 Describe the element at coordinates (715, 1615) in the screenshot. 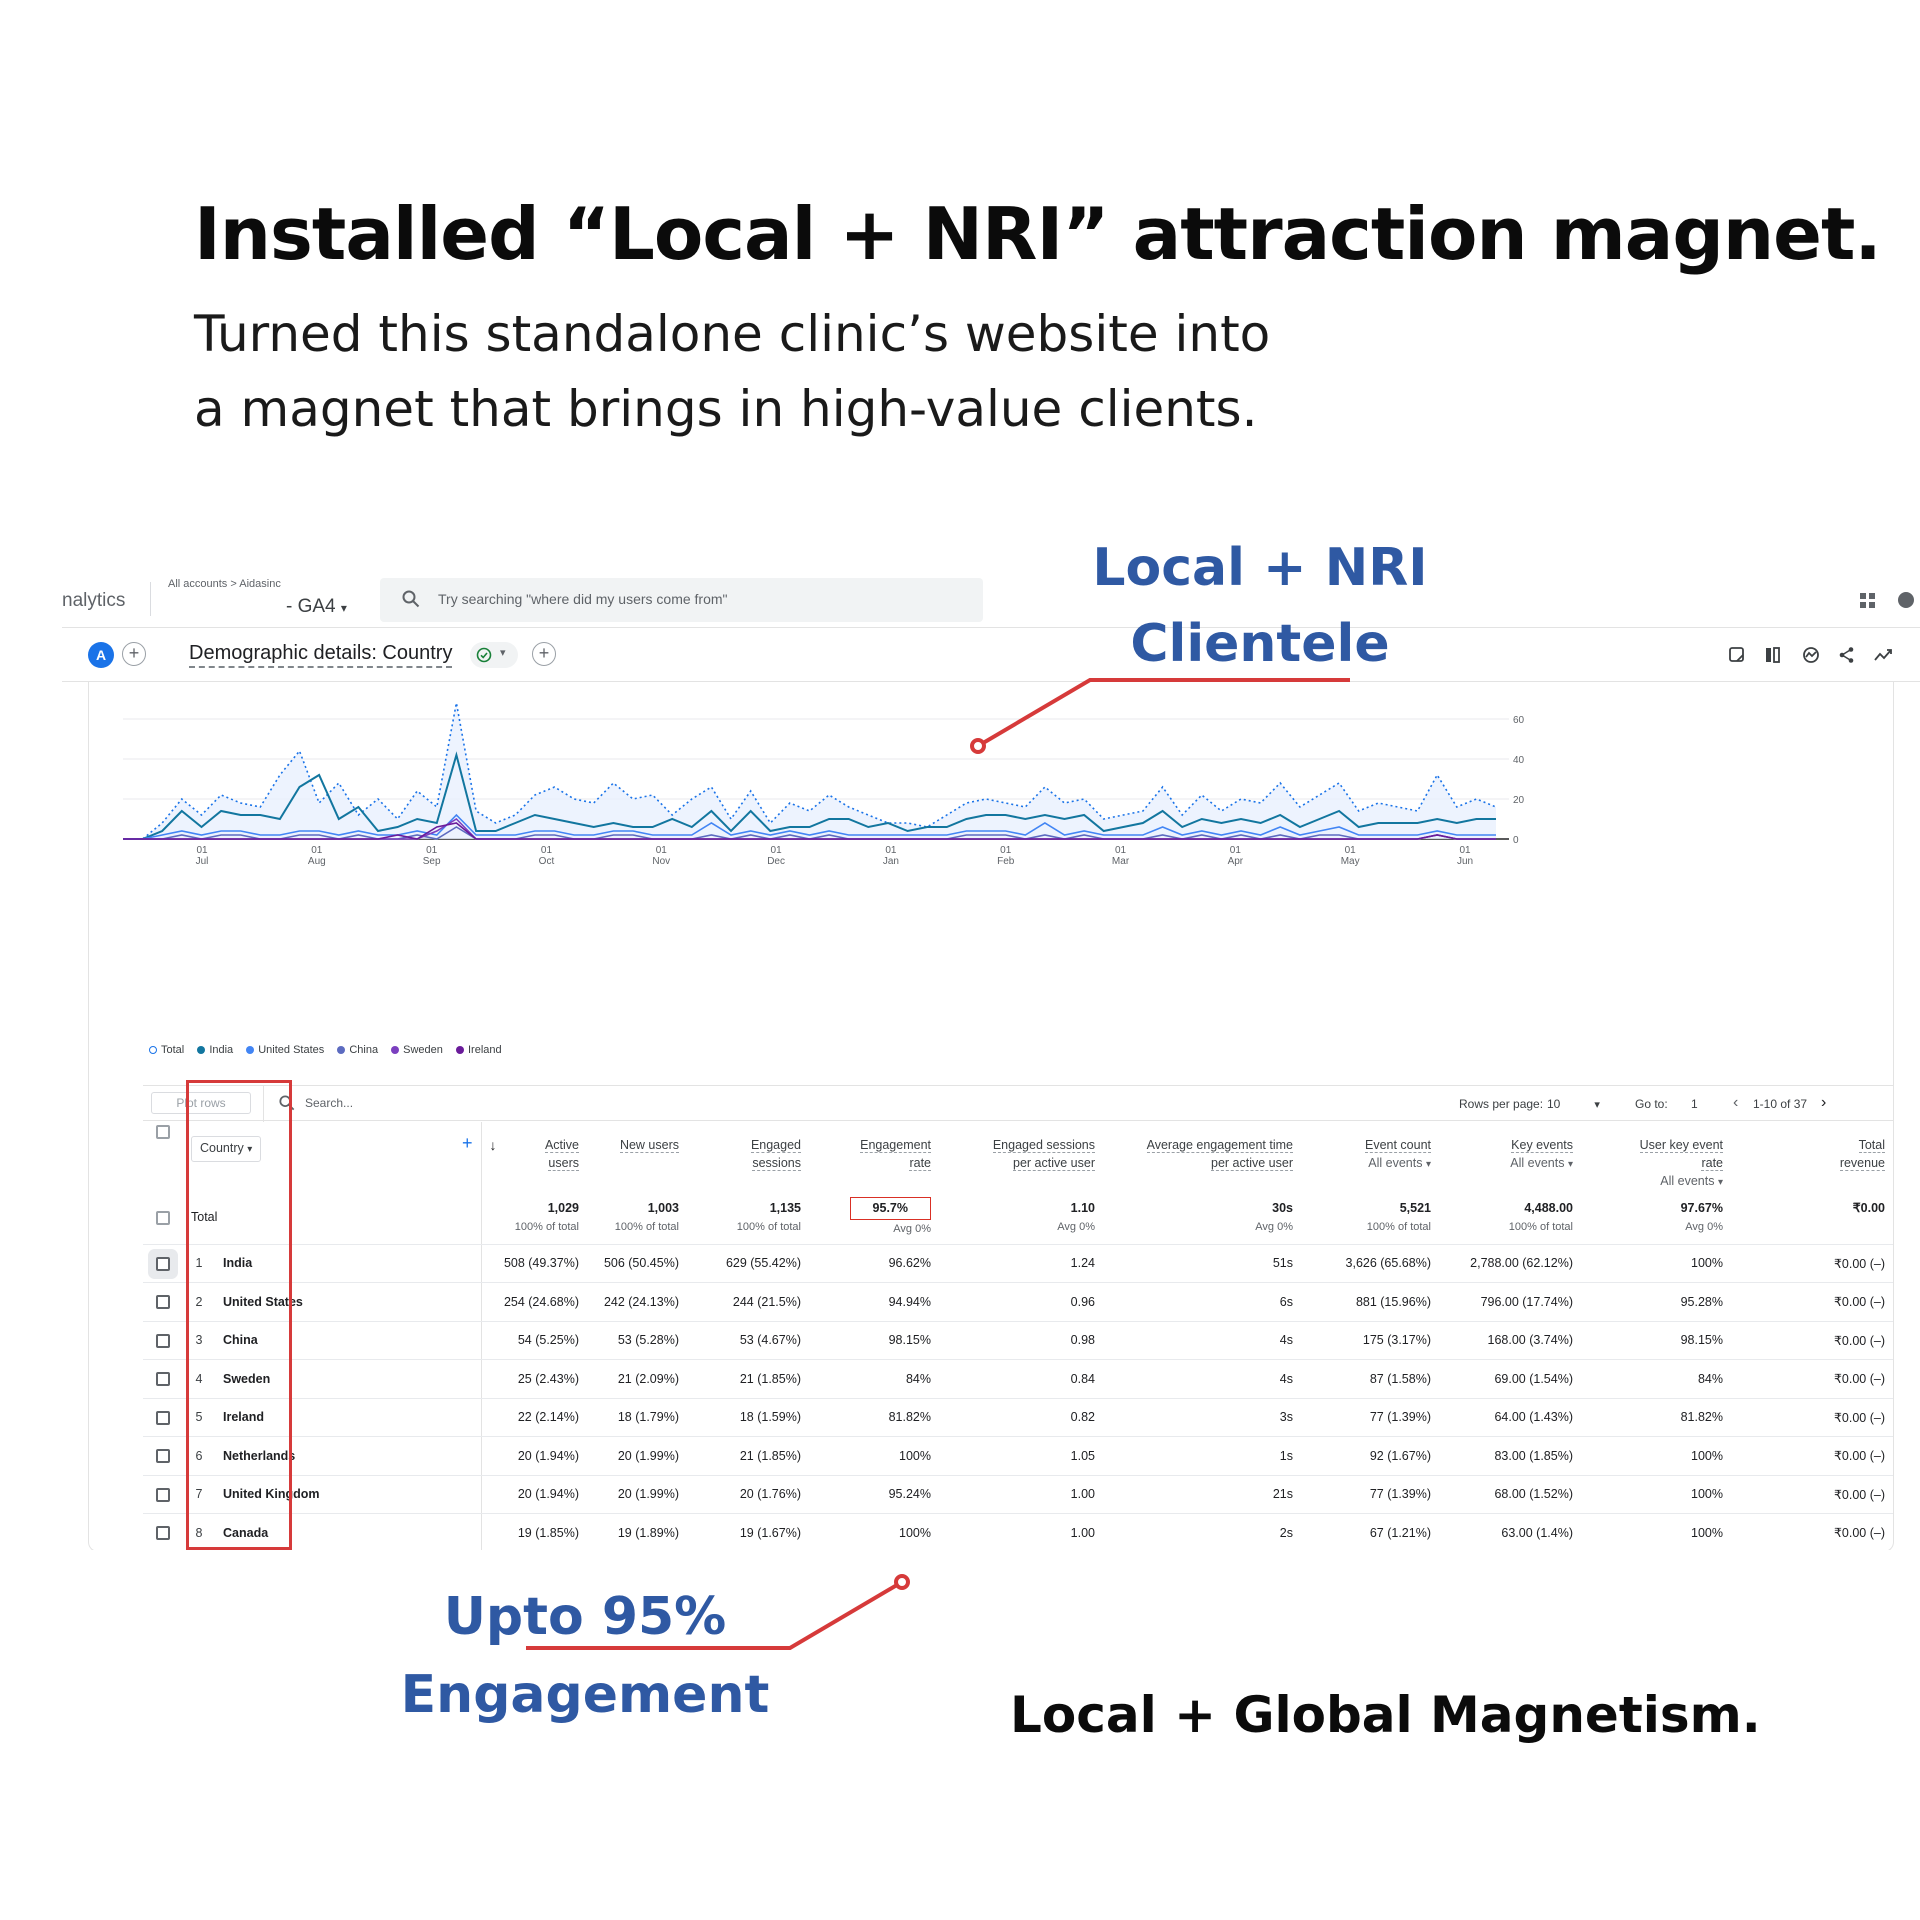

I see `engagement-pointer-line` at that location.